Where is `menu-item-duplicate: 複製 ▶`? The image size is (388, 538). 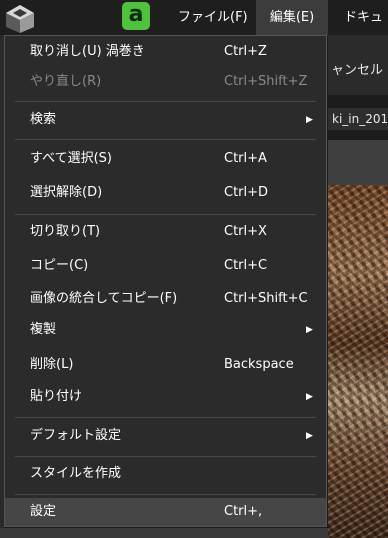 menu-item-duplicate: 複製 ▶ is located at coordinates (165, 330).